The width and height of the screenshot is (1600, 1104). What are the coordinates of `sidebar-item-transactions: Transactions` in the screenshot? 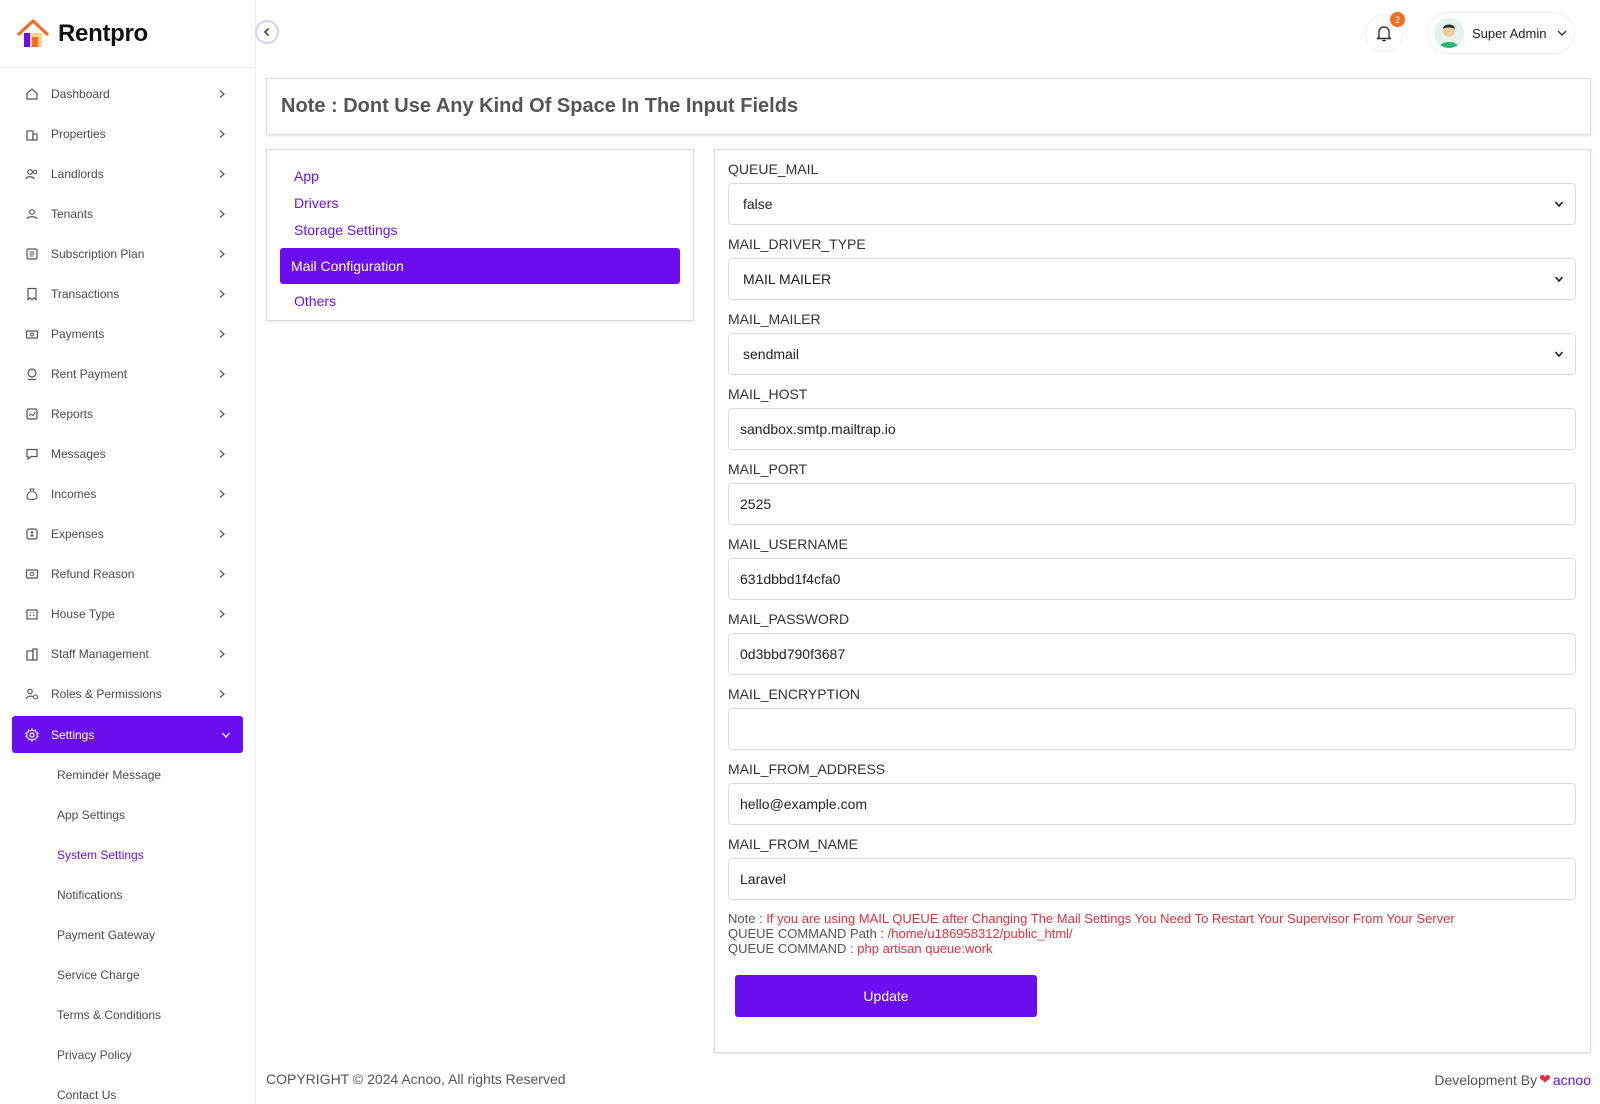 It's located at (127, 294).